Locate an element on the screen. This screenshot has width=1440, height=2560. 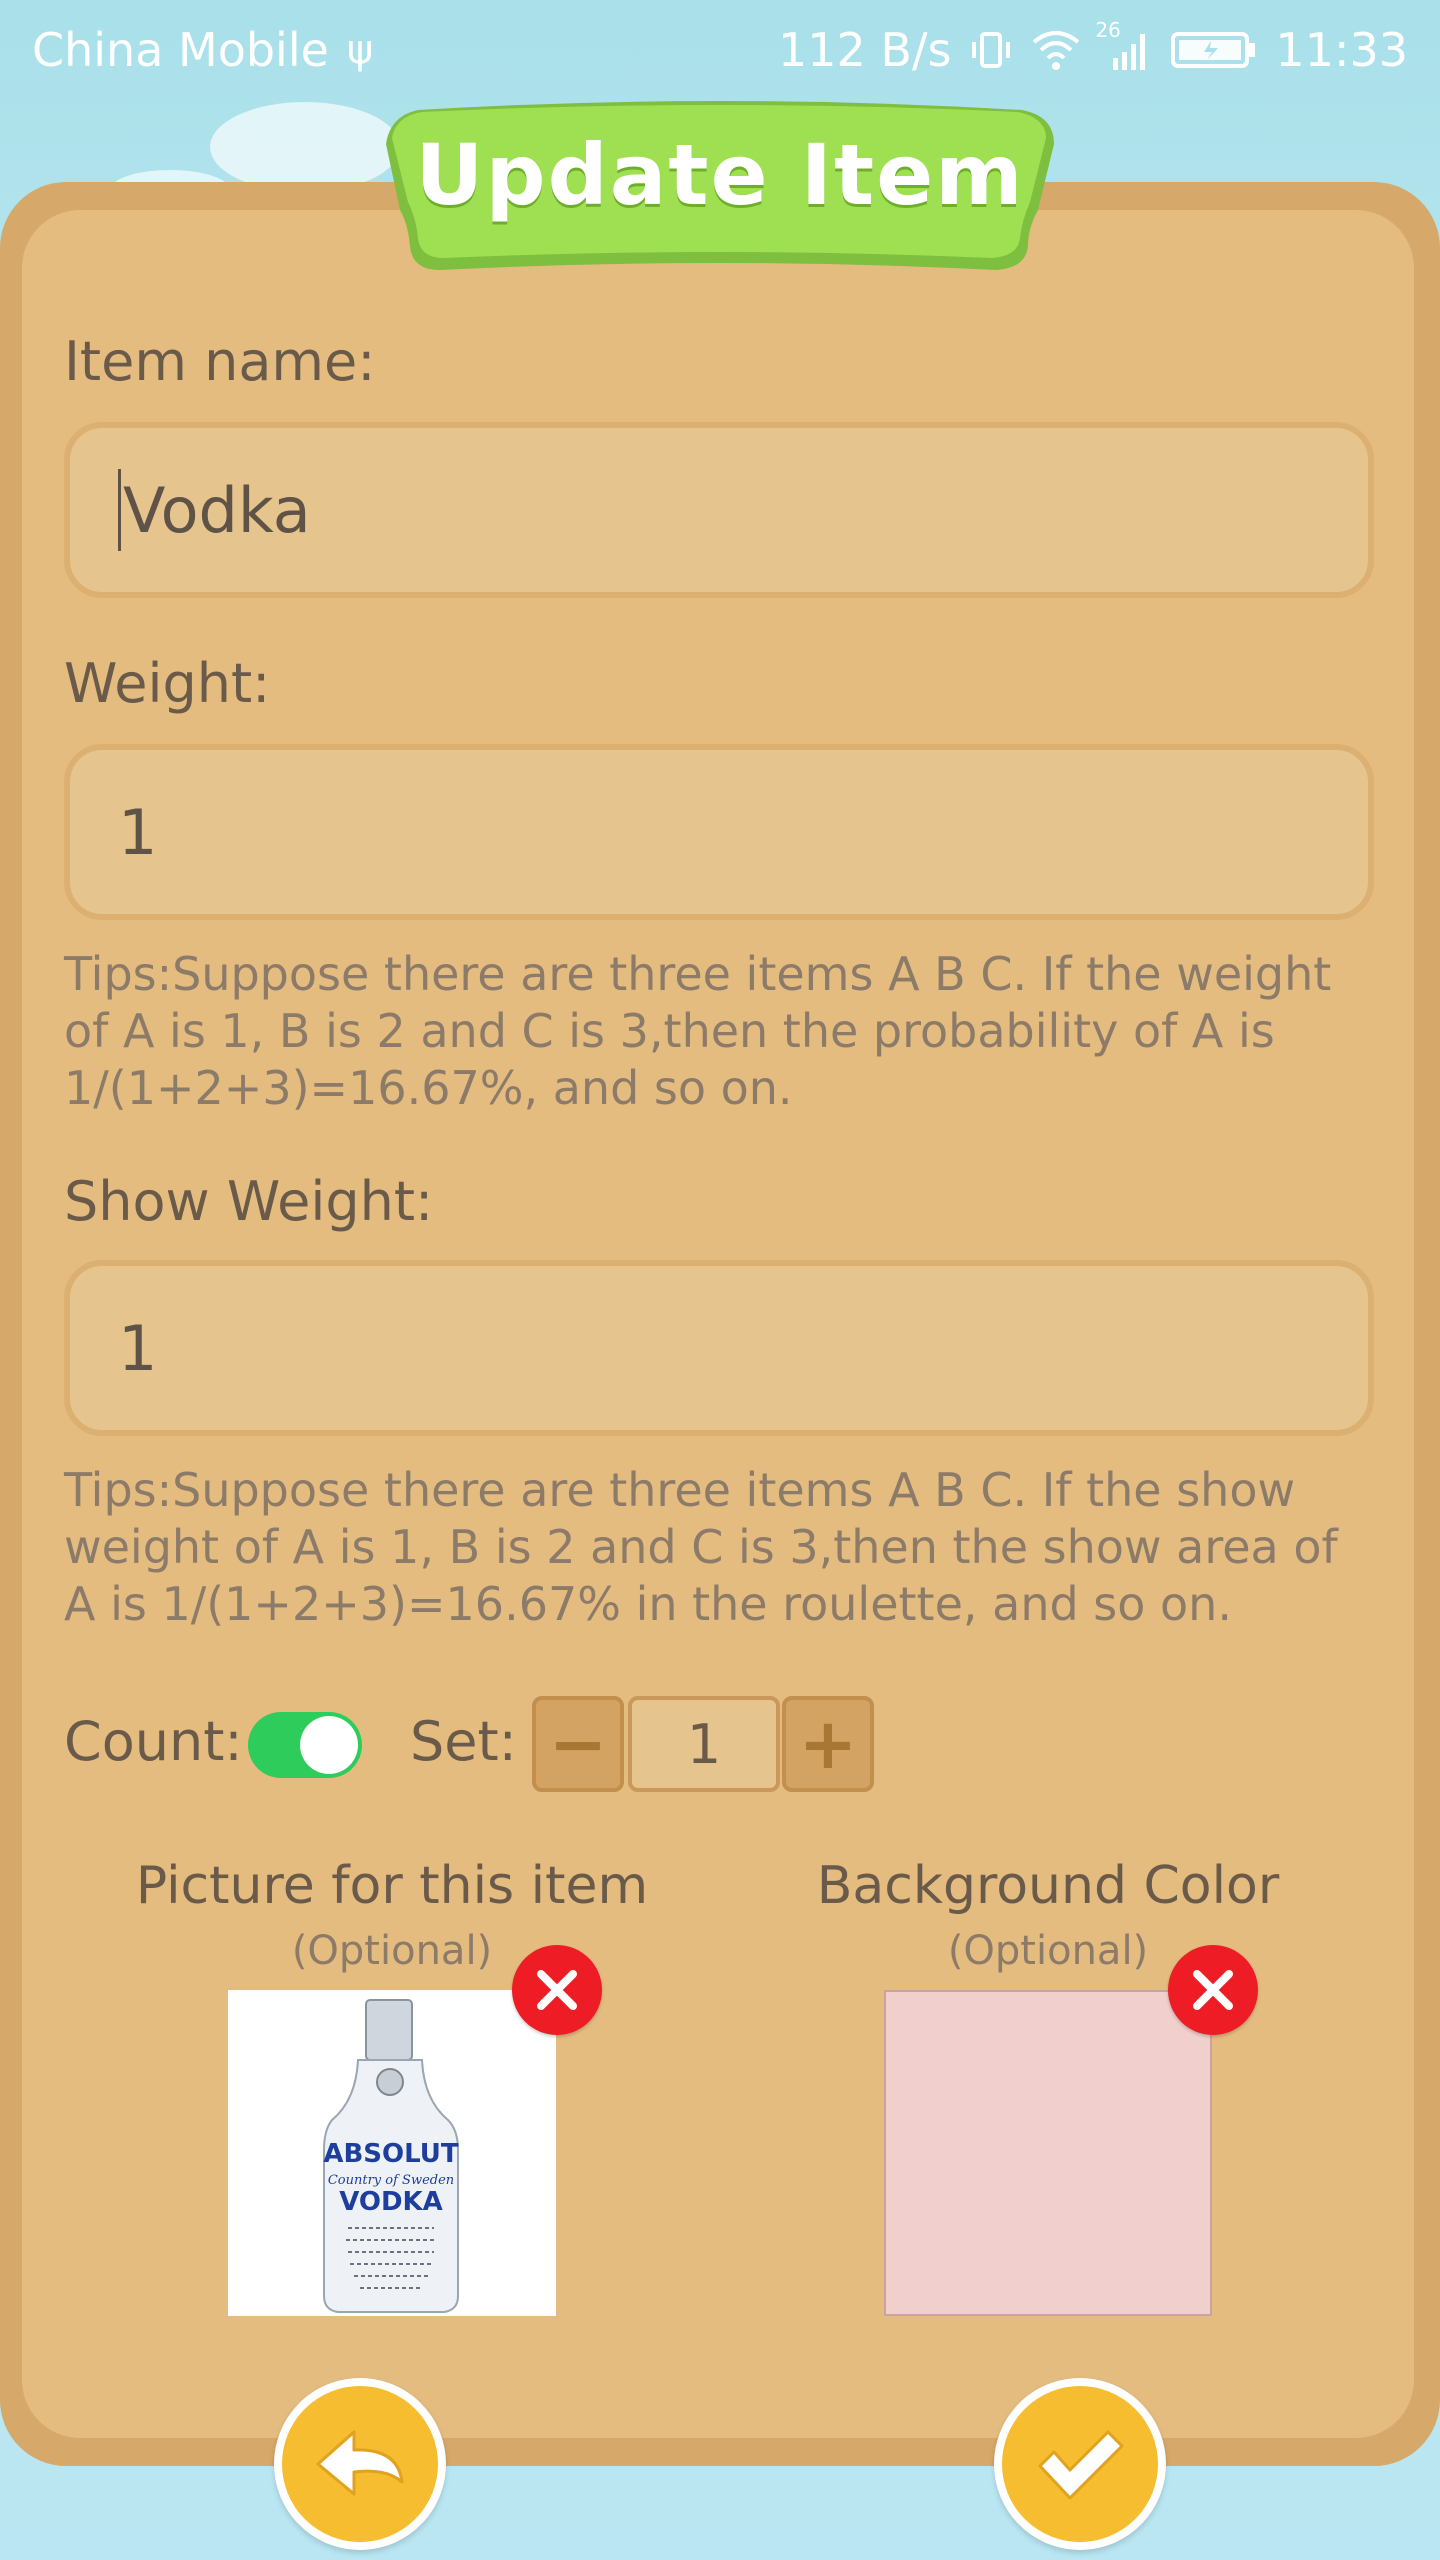
battery-icon is located at coordinates (1213, 50).